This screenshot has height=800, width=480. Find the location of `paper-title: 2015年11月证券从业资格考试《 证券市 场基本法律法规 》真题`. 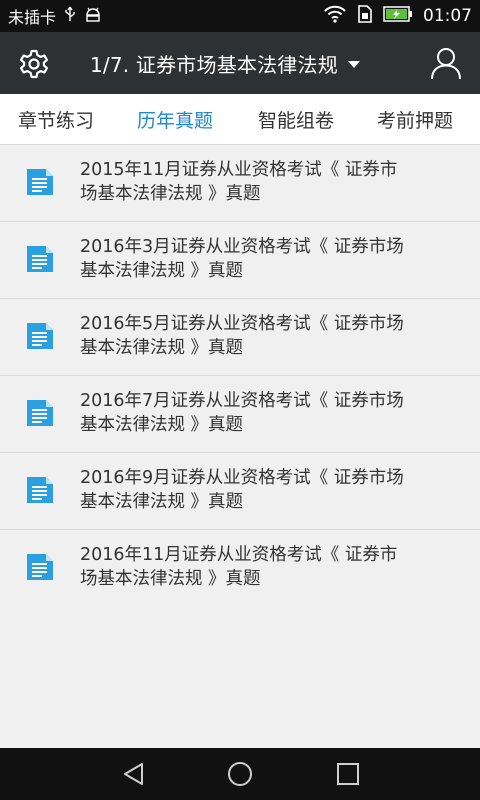

paper-title: 2015年11月证券从业资格考试《 证券市 场基本法律法规 》真题 is located at coordinates (239, 182).